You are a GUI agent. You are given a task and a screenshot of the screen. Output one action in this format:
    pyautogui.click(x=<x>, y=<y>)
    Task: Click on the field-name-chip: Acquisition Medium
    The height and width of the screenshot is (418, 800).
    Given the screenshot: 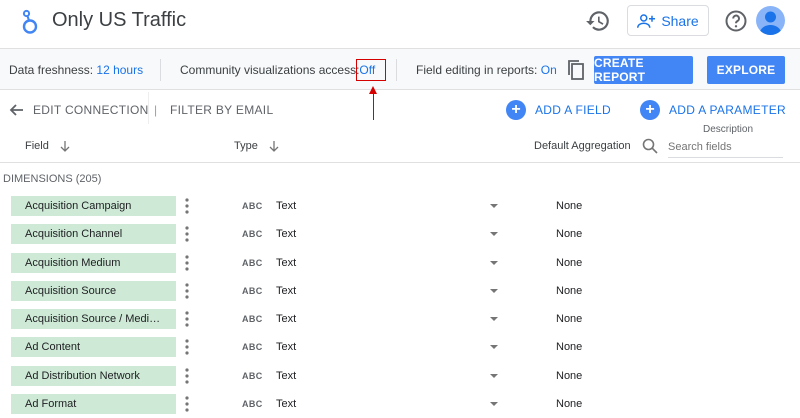 What is the action you would take?
    pyautogui.click(x=93, y=262)
    